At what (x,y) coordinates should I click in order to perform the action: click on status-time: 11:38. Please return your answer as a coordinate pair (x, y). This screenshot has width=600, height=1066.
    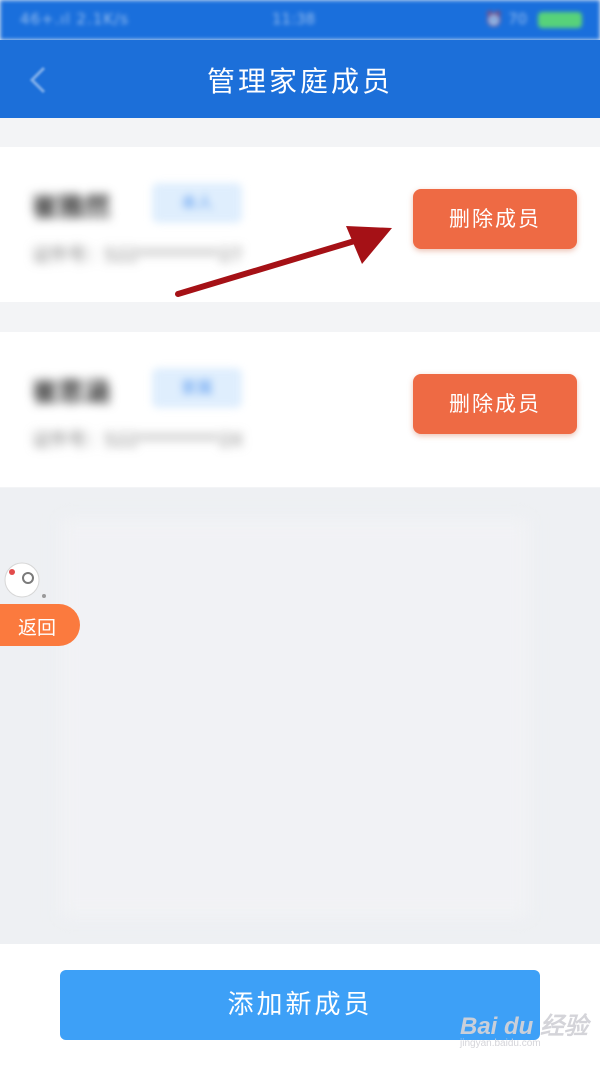
    Looking at the image, I should click on (294, 19).